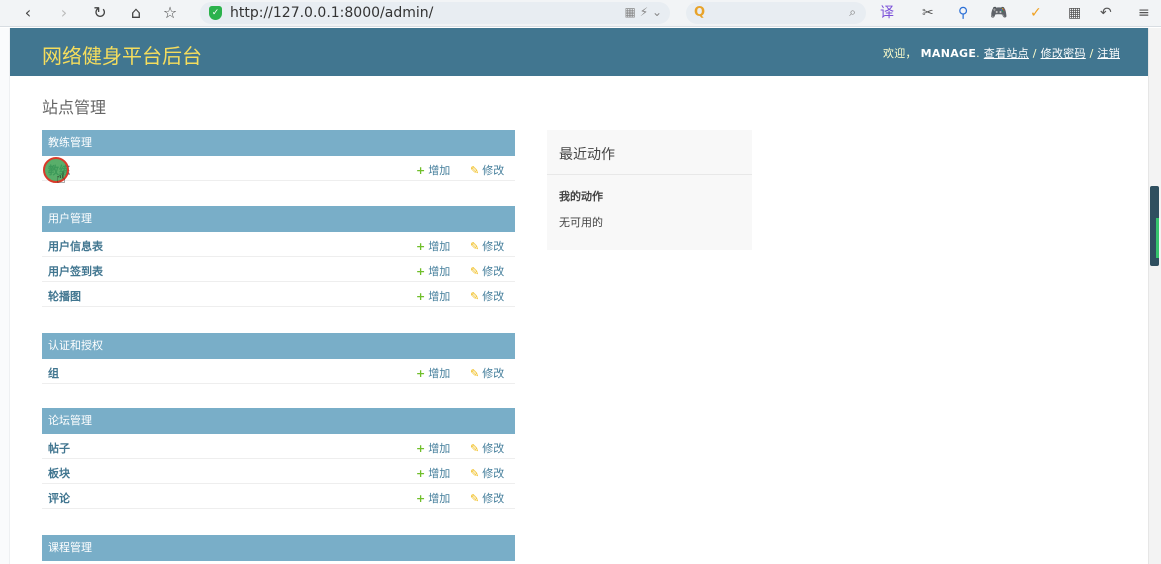 The image size is (1161, 564). Describe the element at coordinates (59, 498) in the screenshot. I see `model-link: 评论` at that location.